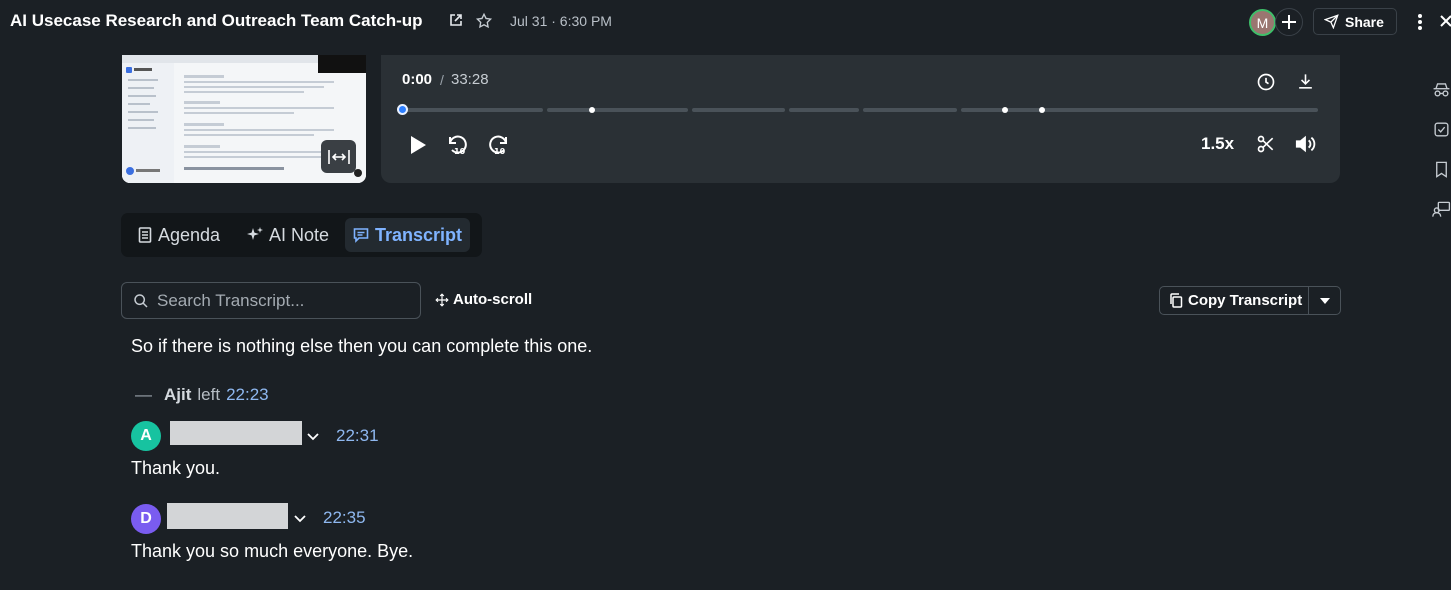  Describe the element at coordinates (1262, 22) in the screenshot. I see `avatar: M` at that location.